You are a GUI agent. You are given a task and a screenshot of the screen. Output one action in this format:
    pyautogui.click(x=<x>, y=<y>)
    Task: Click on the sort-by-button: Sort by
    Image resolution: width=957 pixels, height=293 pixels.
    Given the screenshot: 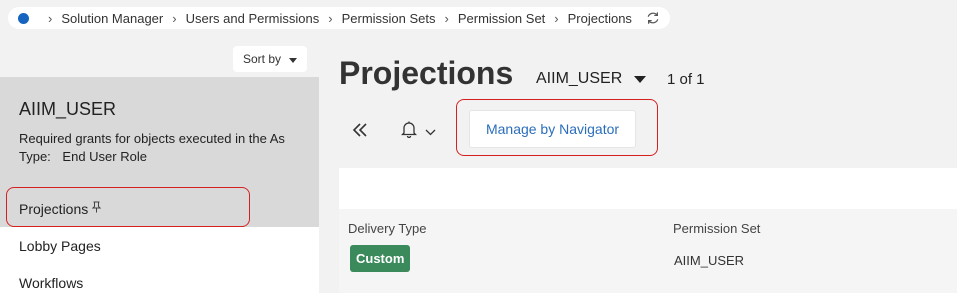 What is the action you would take?
    pyautogui.click(x=269, y=59)
    